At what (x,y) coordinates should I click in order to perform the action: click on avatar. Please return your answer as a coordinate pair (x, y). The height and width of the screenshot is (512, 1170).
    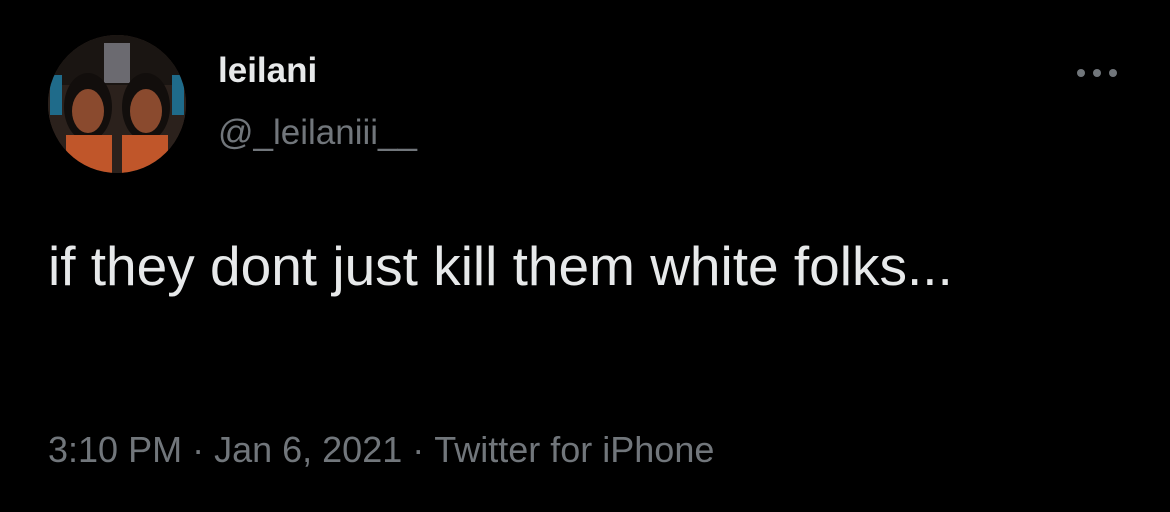
    Looking at the image, I should click on (117, 104).